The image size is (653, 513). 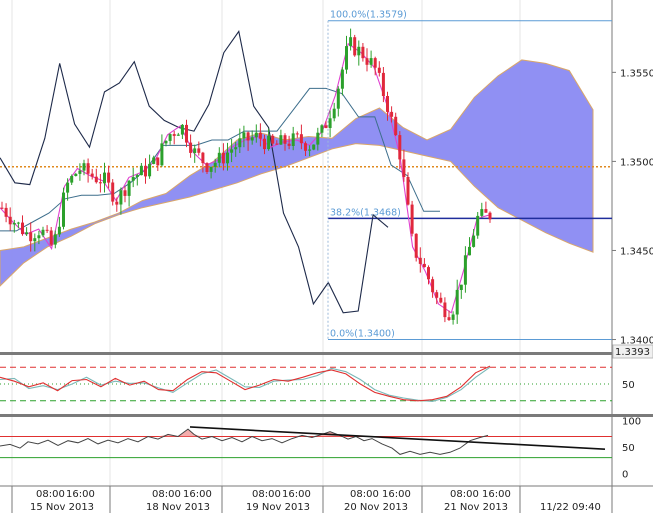 What do you see at coordinates (368, 15) in the screenshot?
I see `fib-level-label: 100.0%(1.3579)` at bounding box center [368, 15].